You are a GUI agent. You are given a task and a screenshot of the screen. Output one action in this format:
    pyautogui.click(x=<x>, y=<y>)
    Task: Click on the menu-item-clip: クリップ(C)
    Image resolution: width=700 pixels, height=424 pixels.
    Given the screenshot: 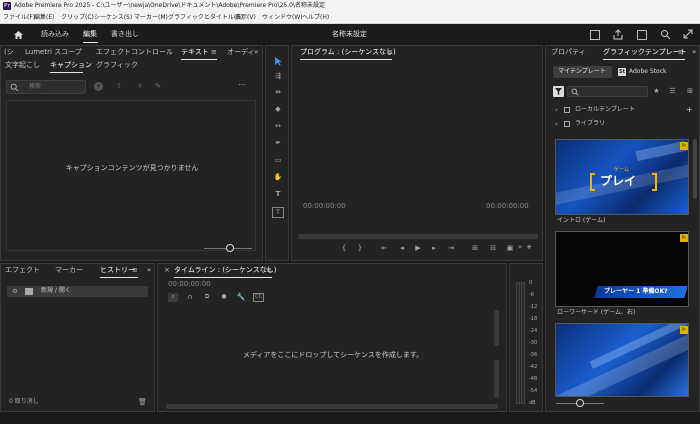 What is the action you would take?
    pyautogui.click(x=77, y=18)
    